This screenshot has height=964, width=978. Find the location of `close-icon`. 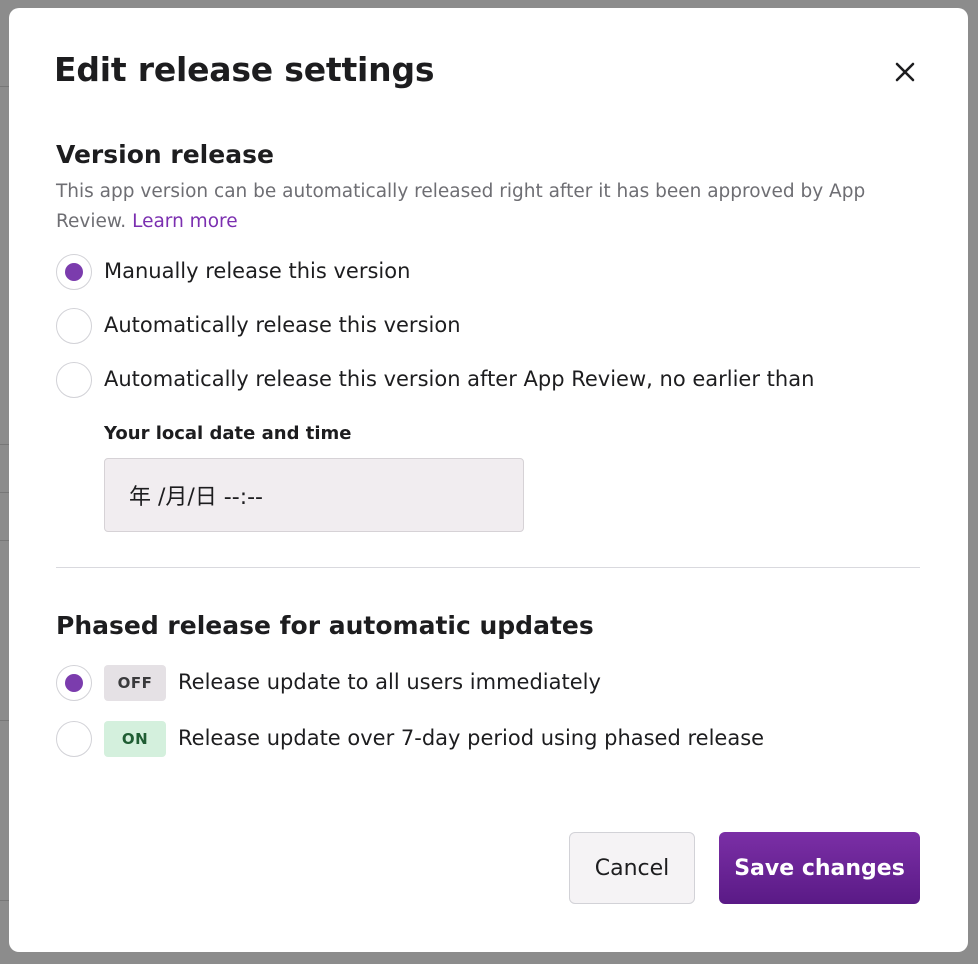

close-icon is located at coordinates (905, 72).